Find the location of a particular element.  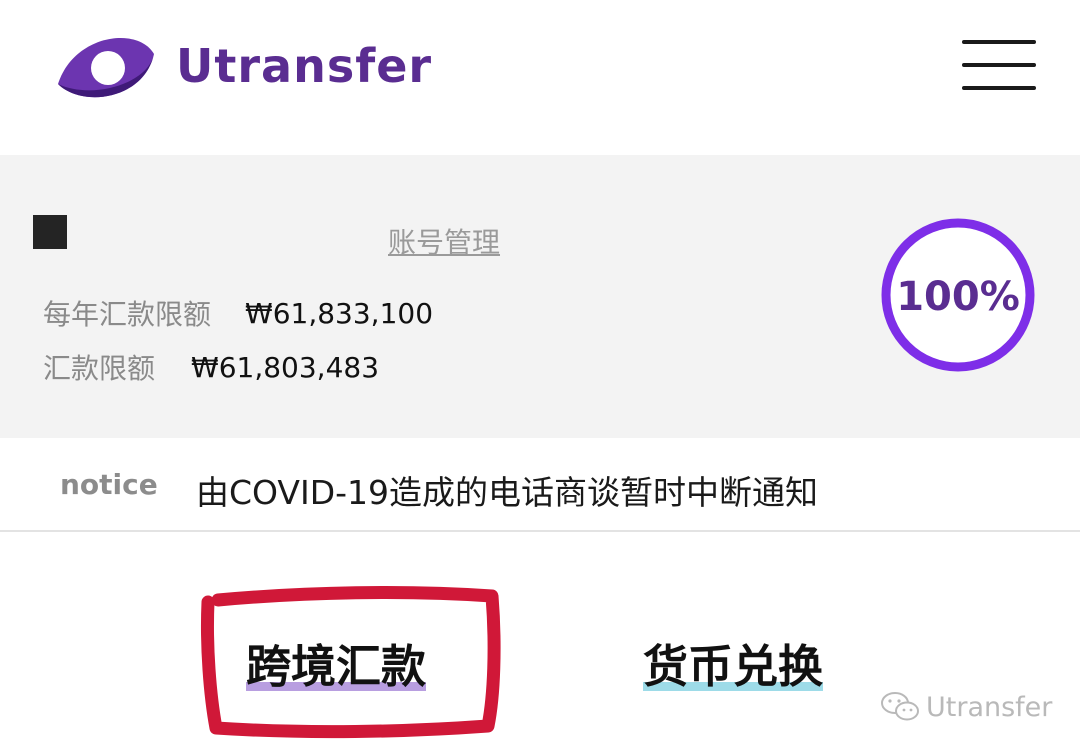

tab-label: 货币兑换 is located at coordinates (733, 666).